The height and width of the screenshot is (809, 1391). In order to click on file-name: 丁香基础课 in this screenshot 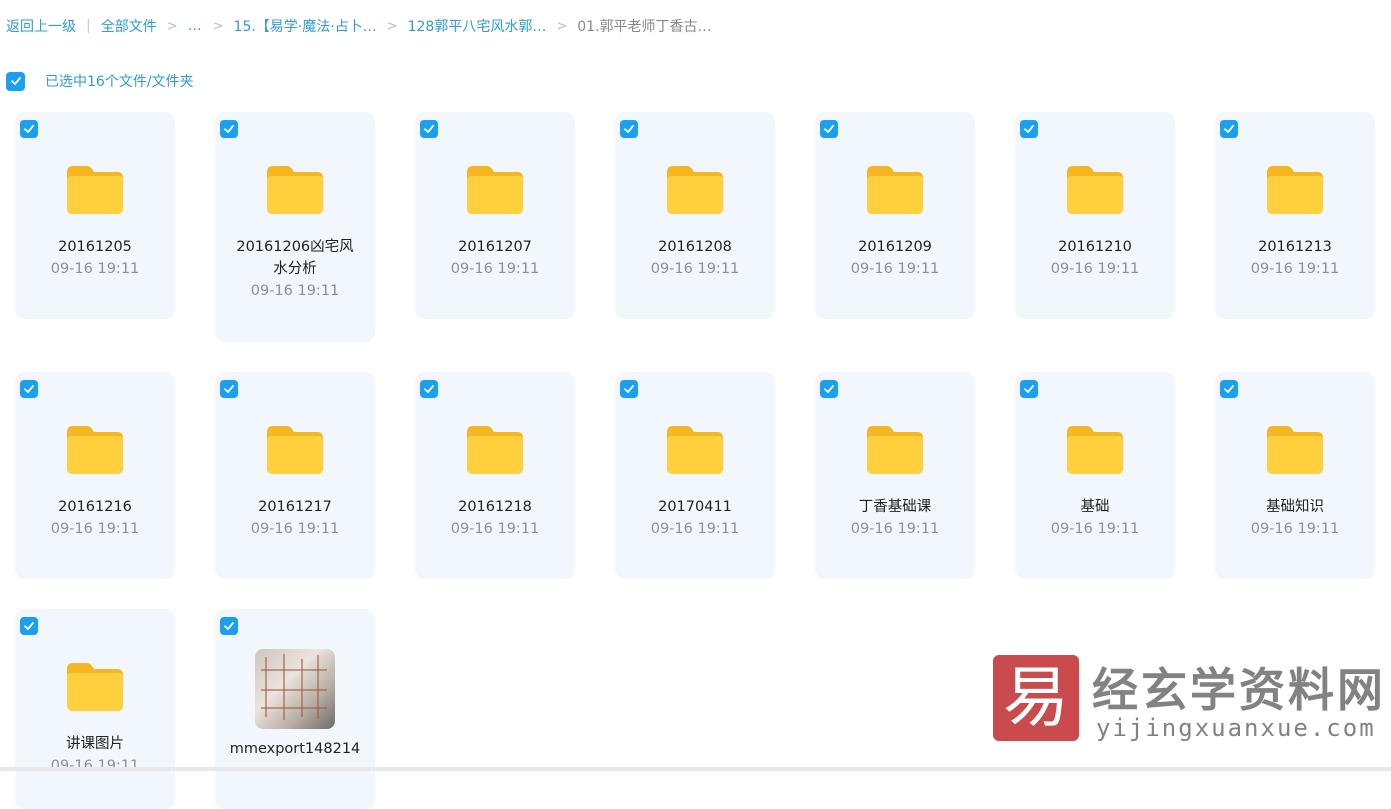, I will do `click(895, 507)`.